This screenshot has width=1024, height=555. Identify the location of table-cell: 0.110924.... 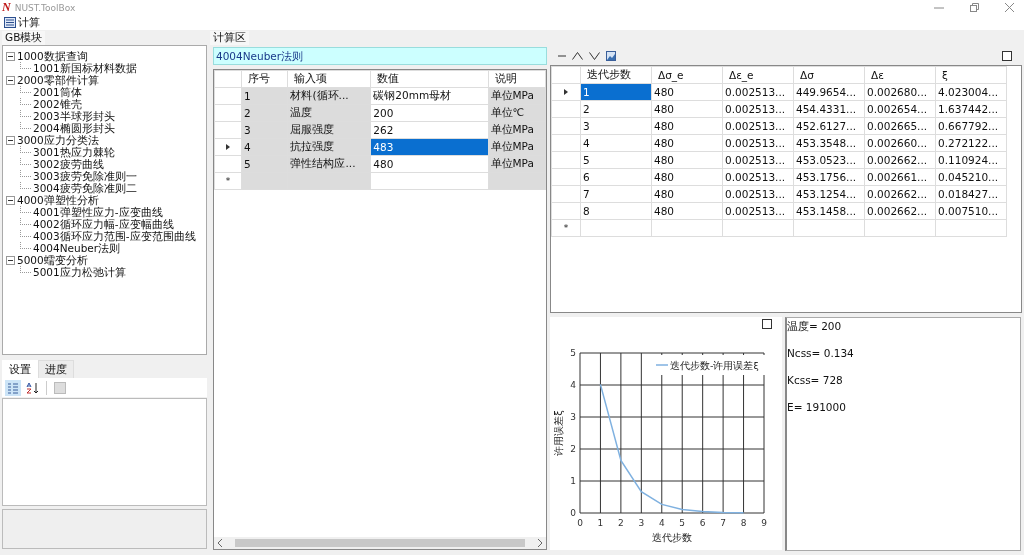
(971, 160).